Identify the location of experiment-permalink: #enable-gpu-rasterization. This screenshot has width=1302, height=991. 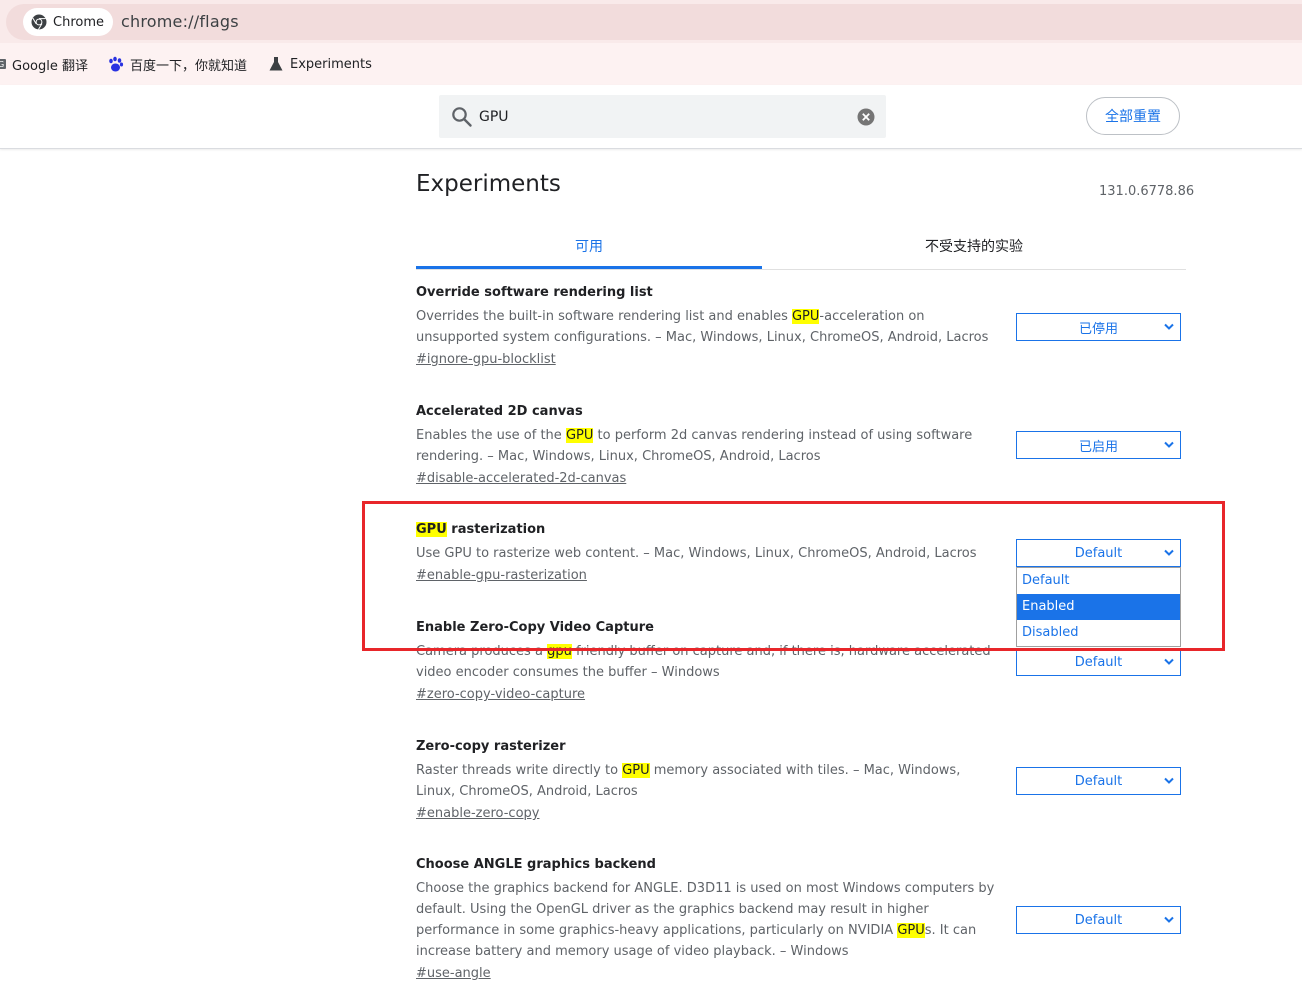
(501, 576).